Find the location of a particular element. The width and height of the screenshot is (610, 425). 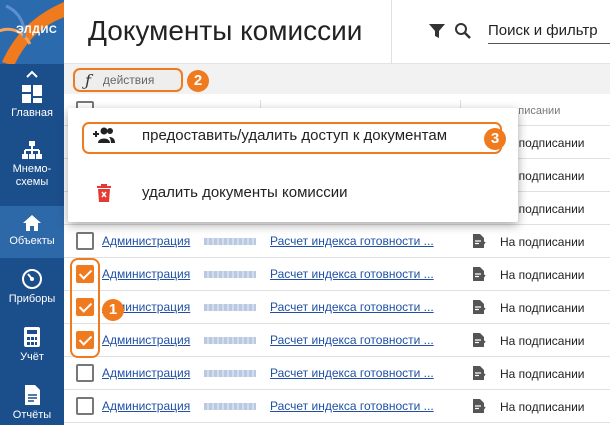

actions-label: действия is located at coordinates (128, 80).